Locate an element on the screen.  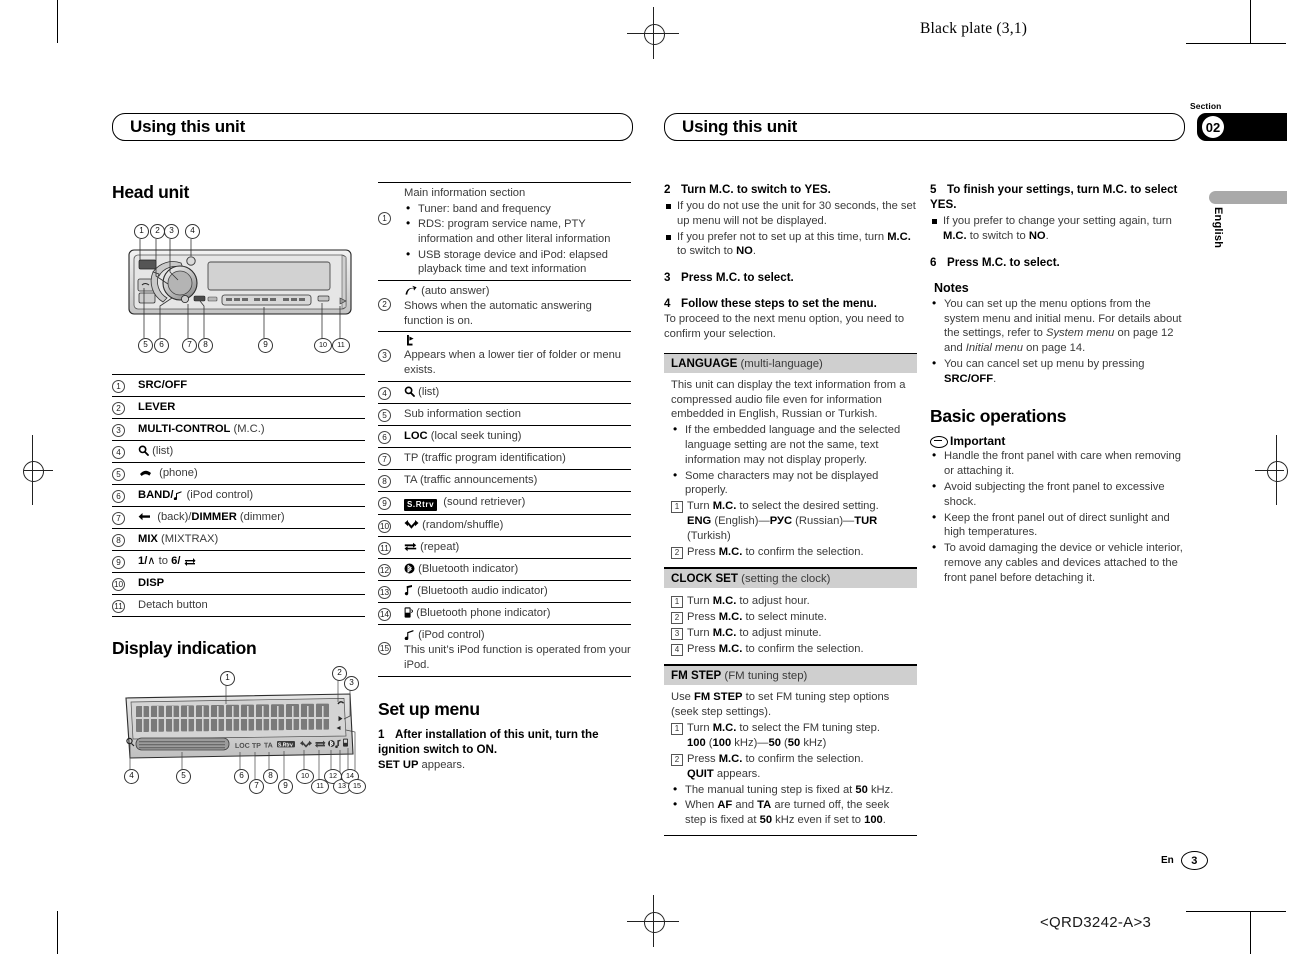
setting-header: FM STEP (FM tuning step) is located at coordinates (790, 675).